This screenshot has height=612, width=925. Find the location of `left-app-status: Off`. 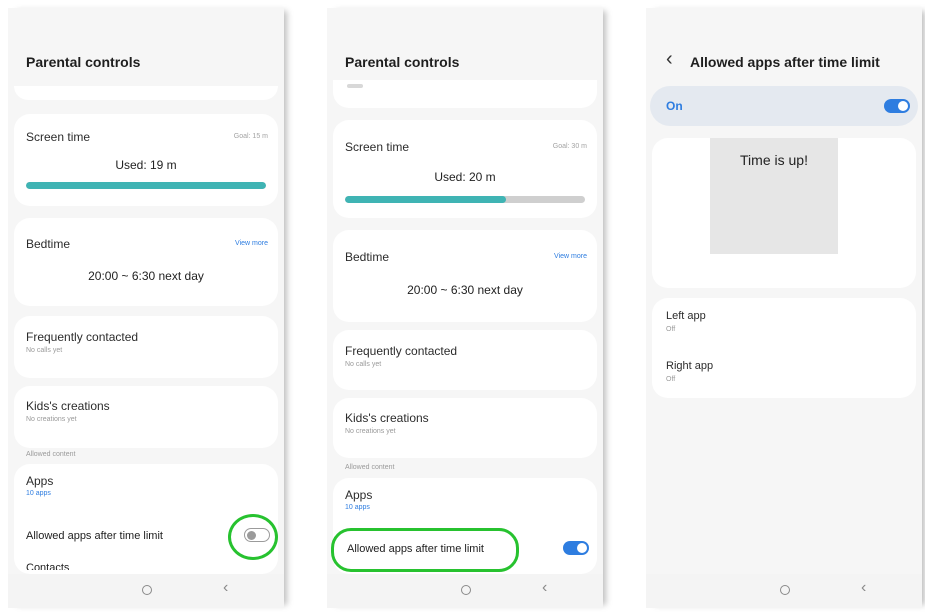

left-app-status: Off is located at coordinates (671, 329).